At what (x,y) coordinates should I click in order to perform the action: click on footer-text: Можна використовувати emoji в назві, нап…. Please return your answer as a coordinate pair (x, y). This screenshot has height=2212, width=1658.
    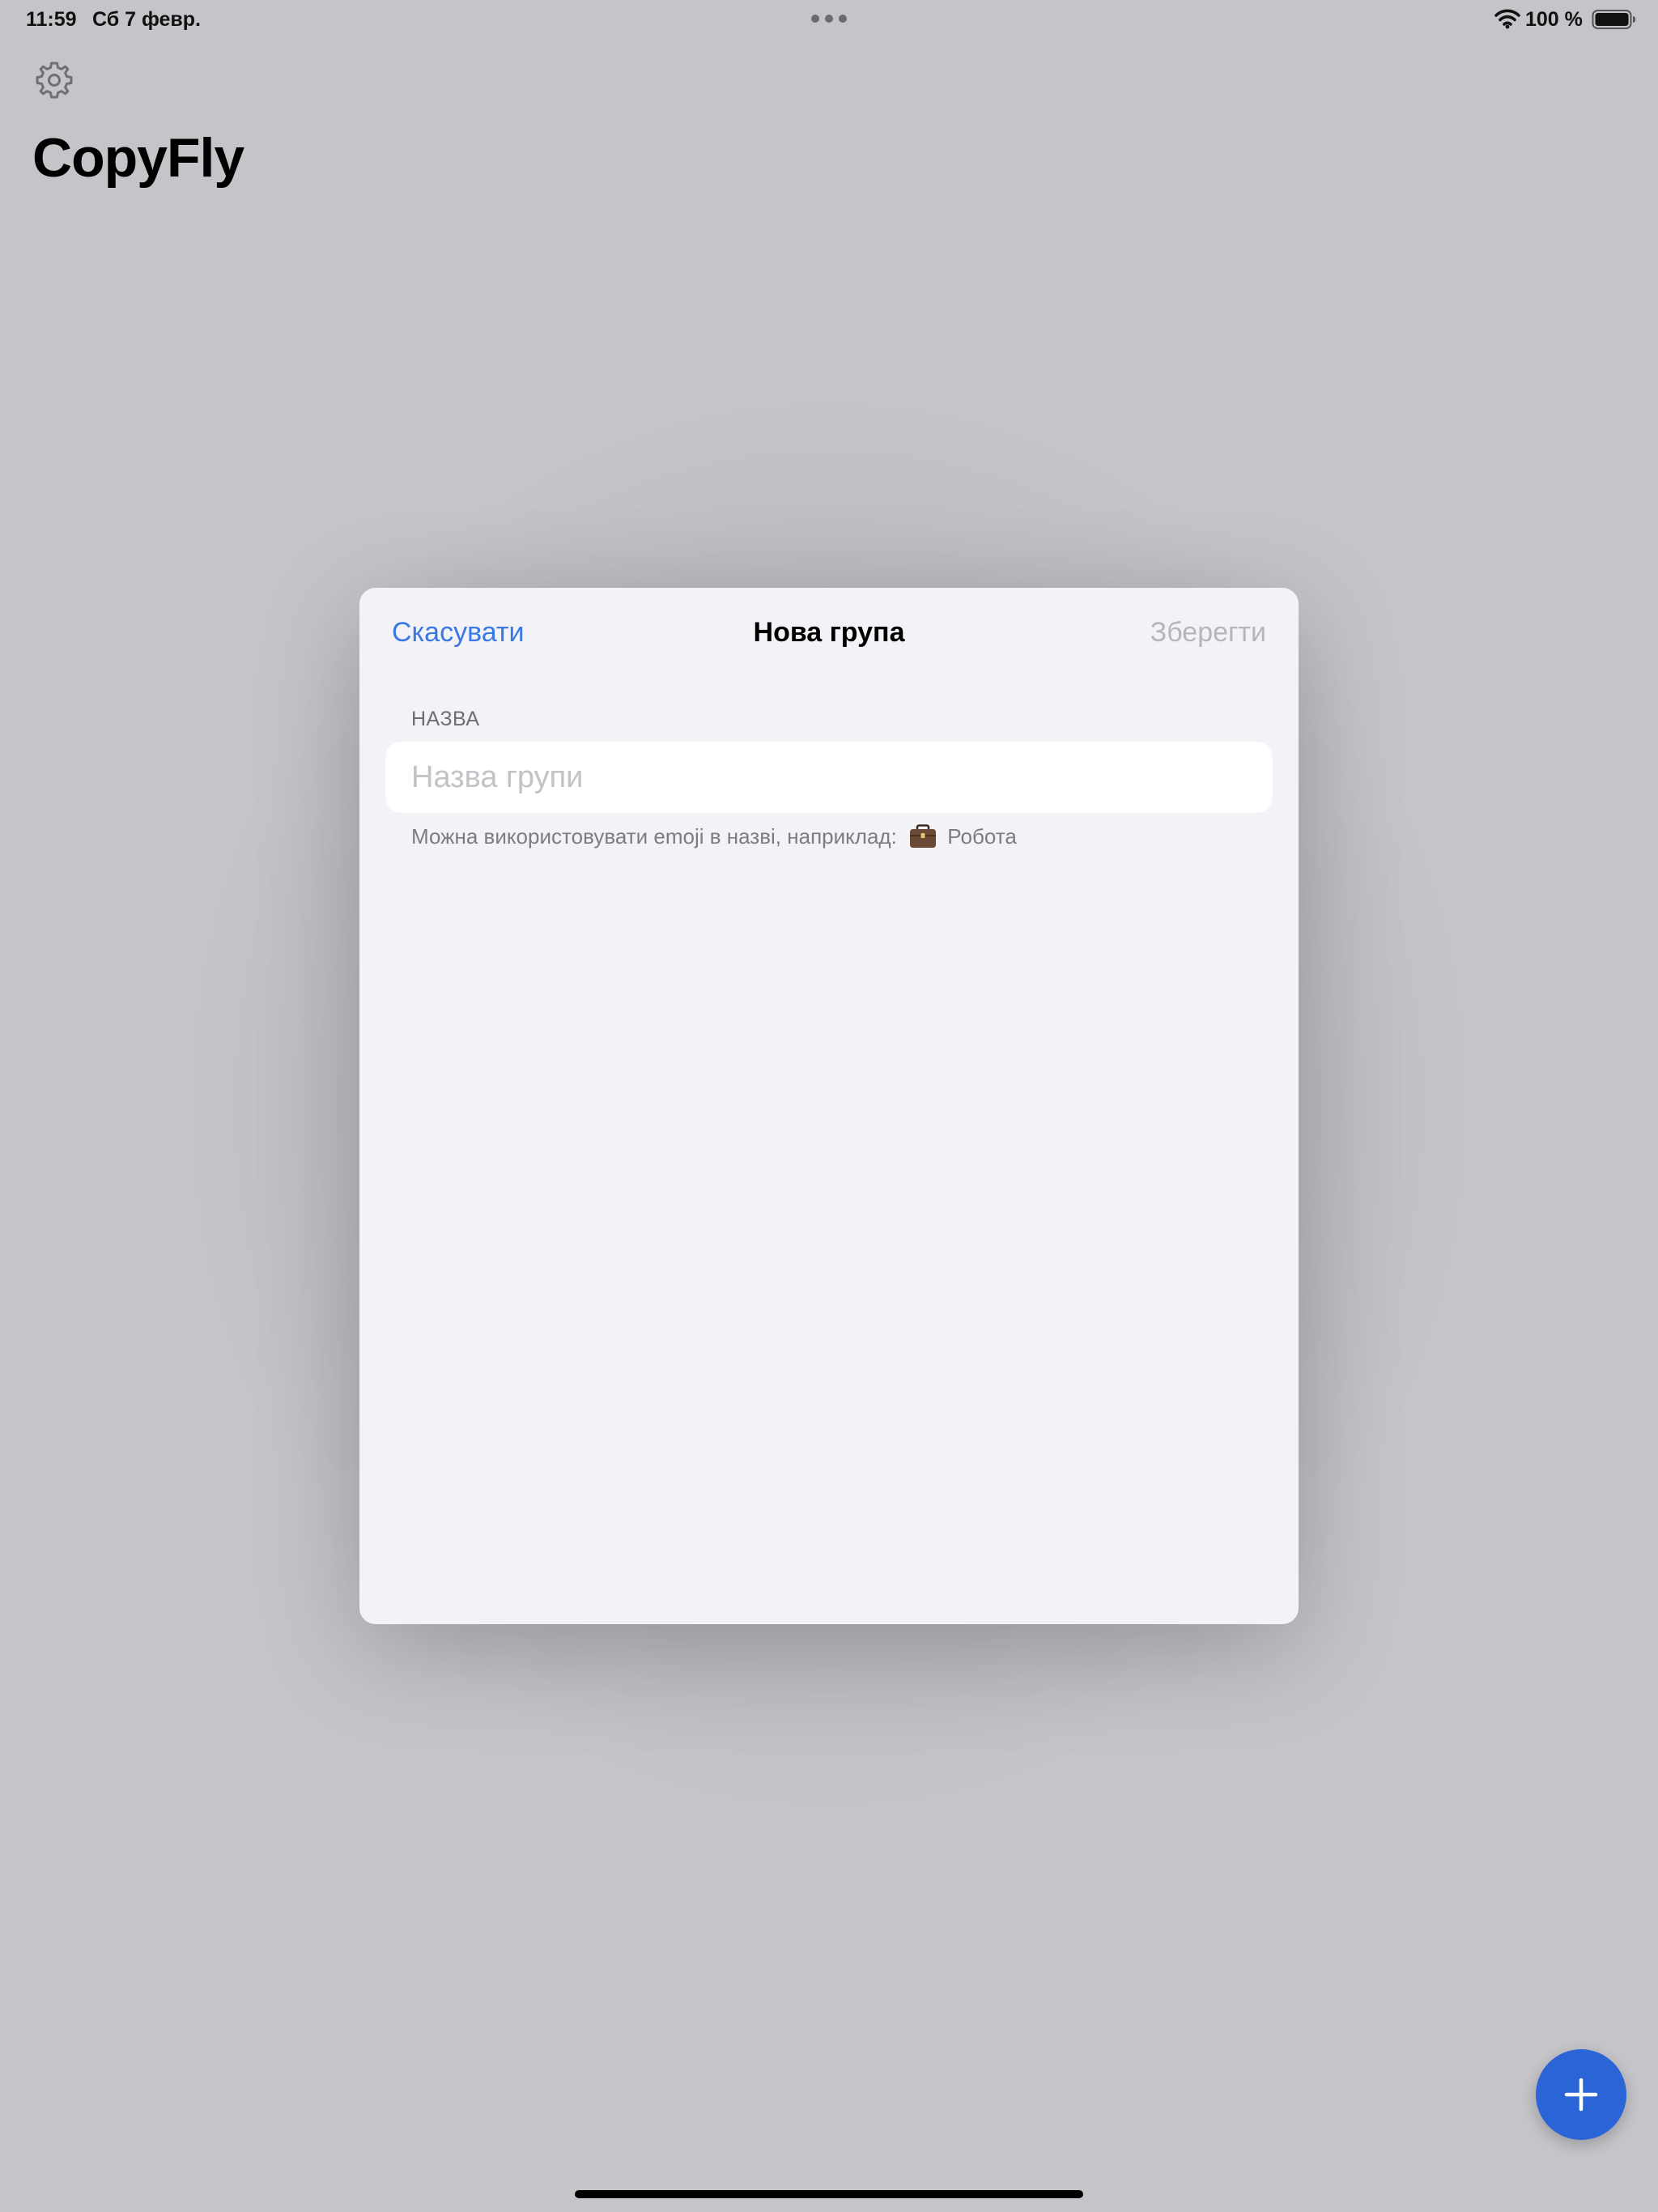
    Looking at the image, I should click on (654, 836).